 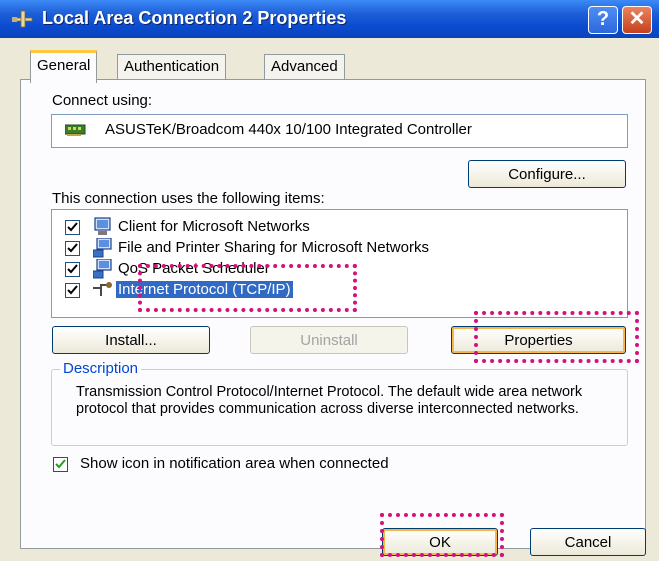 I want to click on item-label: Internet Protocol (TCP/IP), so click(x=204, y=289).